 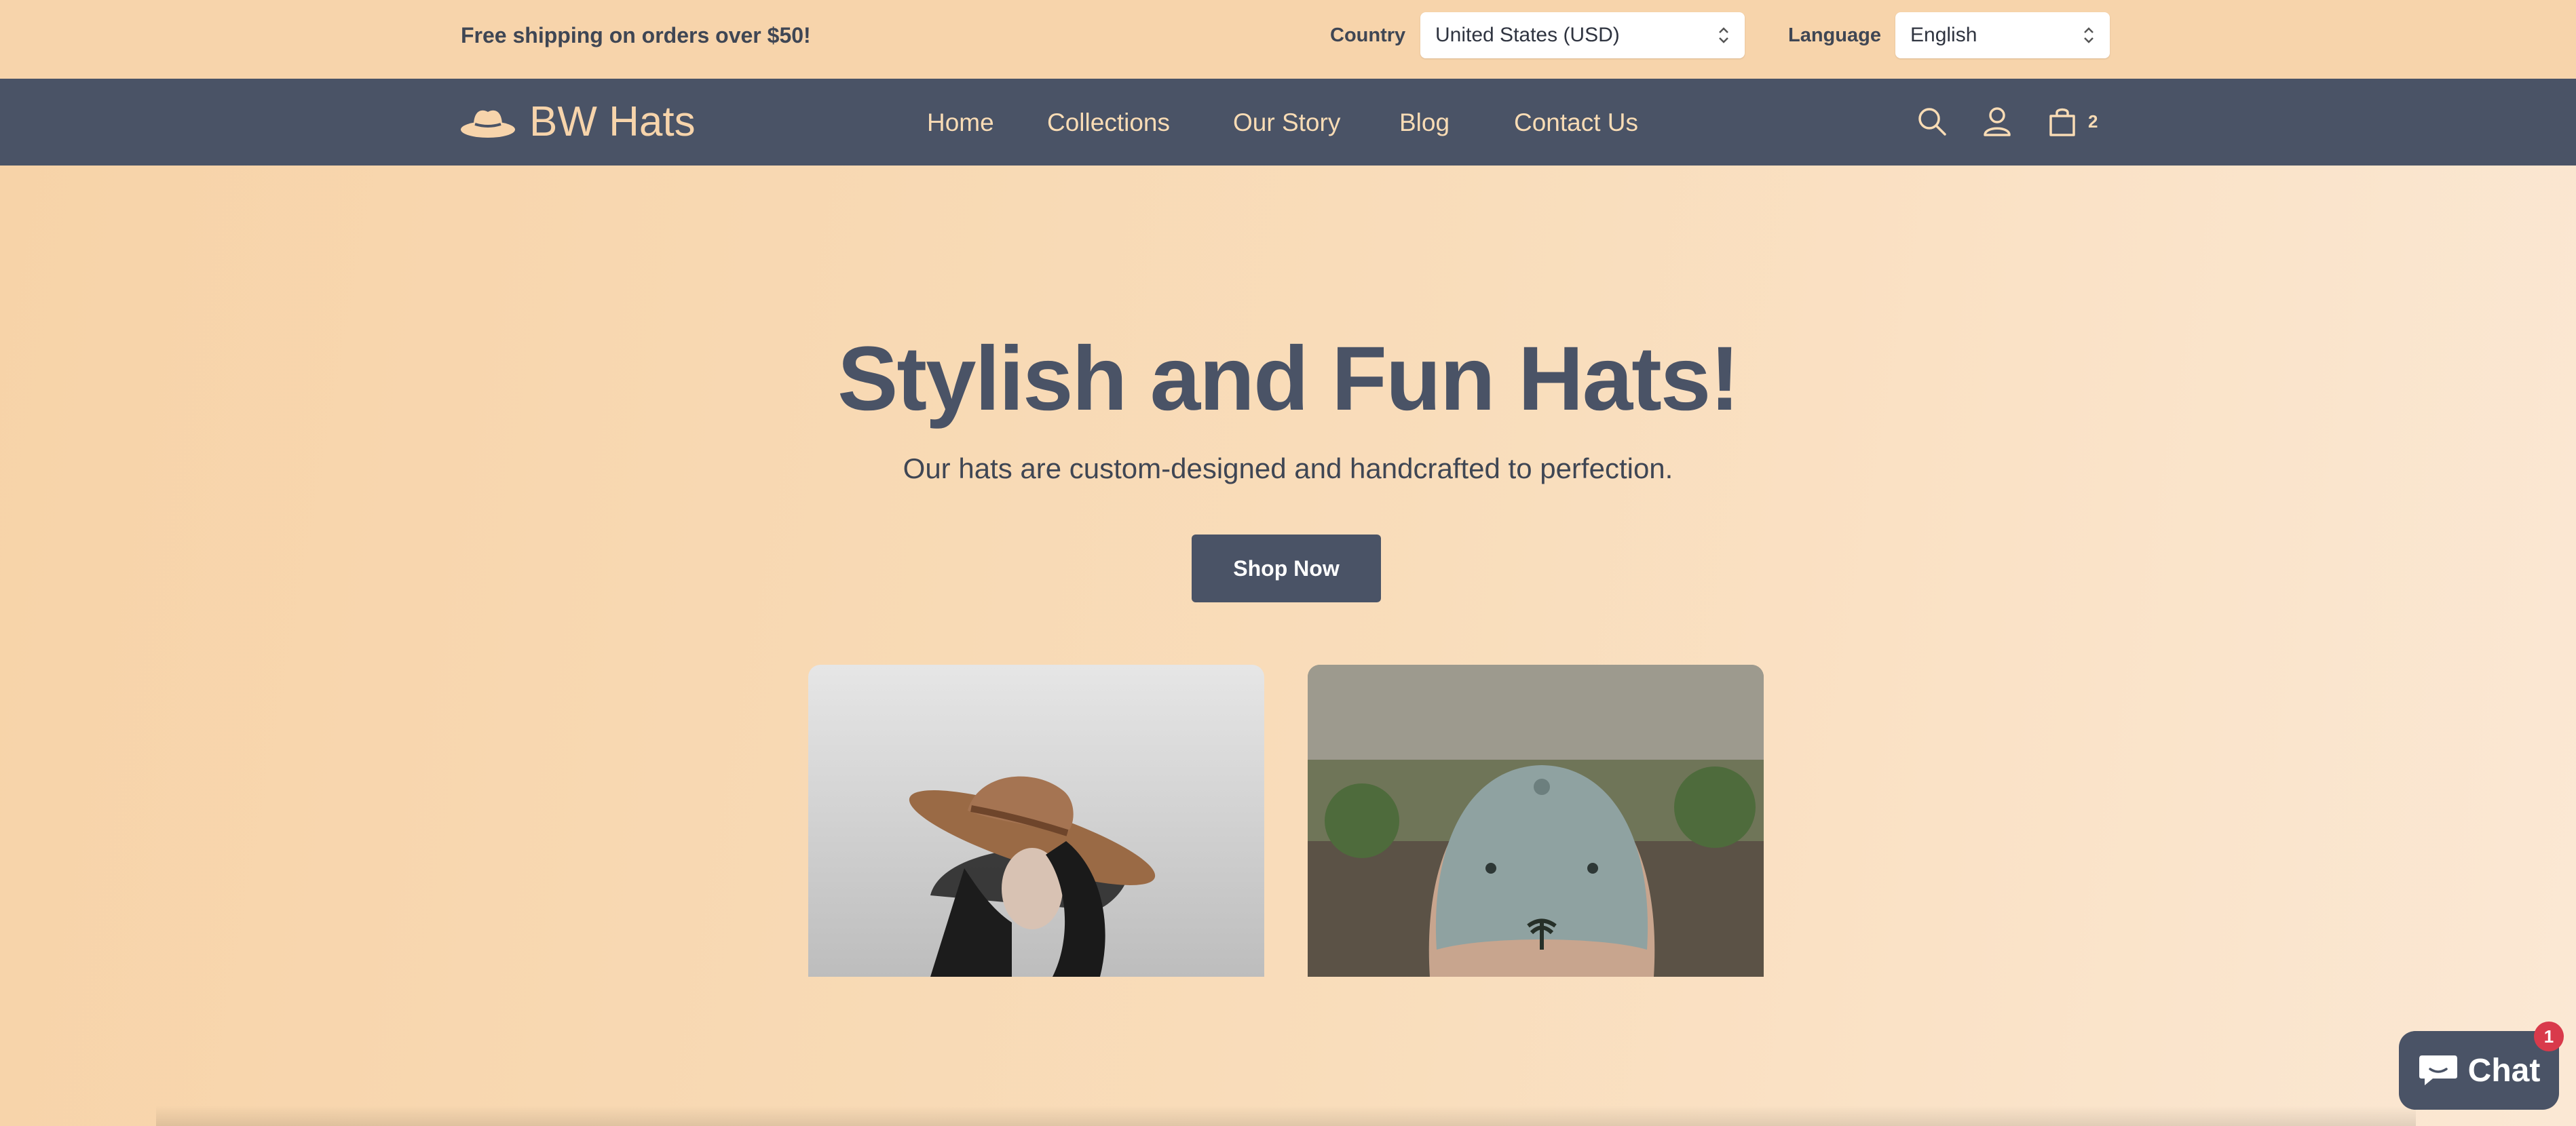 I want to click on user-icon, so click(x=1997, y=121).